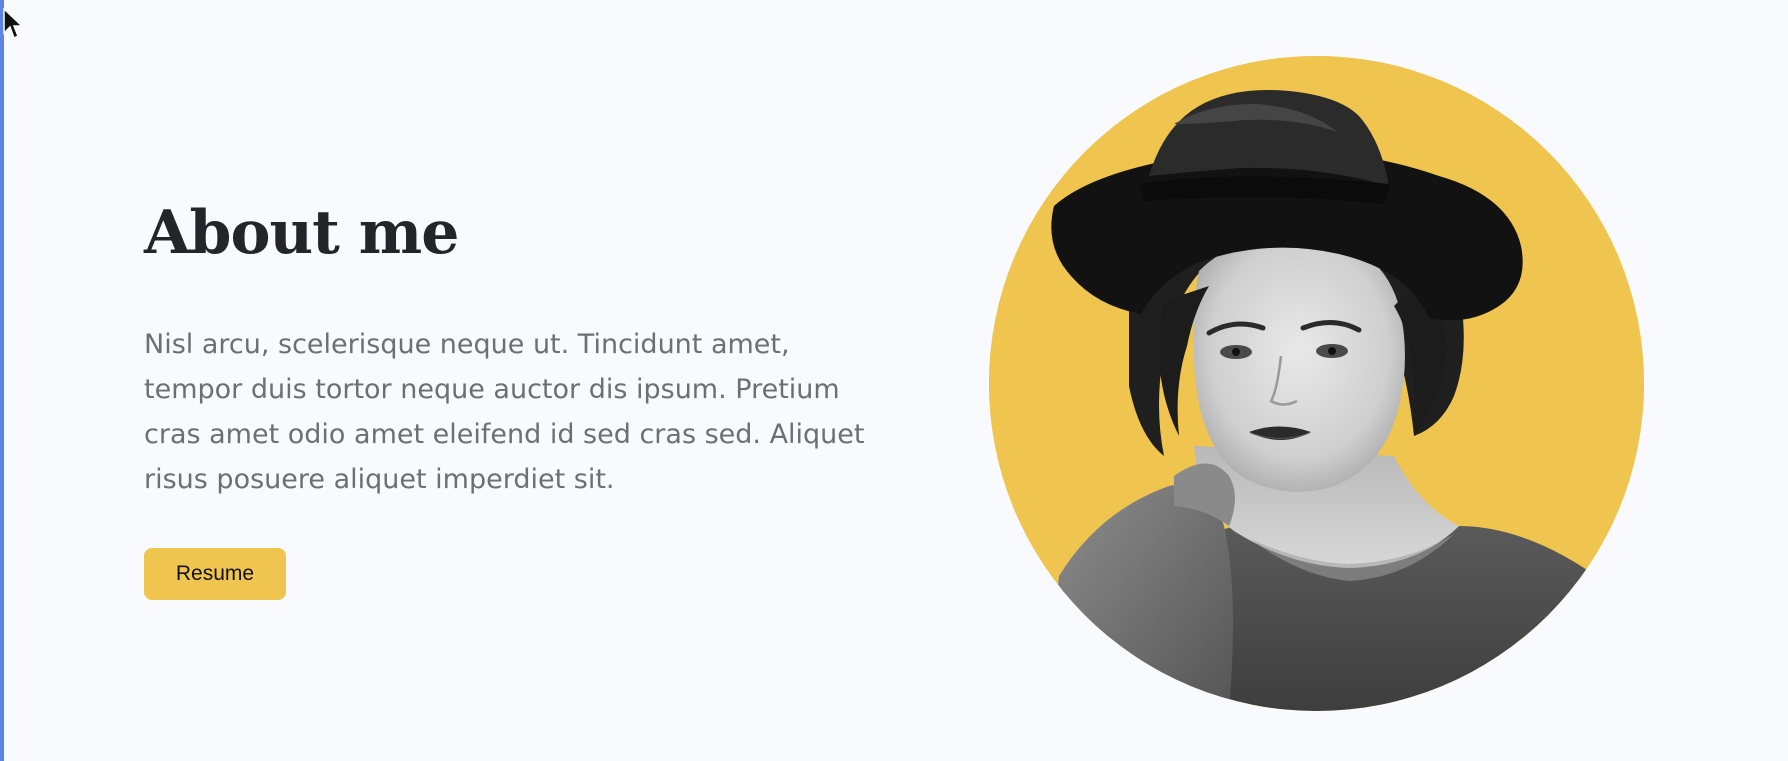 This screenshot has height=761, width=1788. What do you see at coordinates (2, 380) in the screenshot?
I see `left-edge-indicator` at bounding box center [2, 380].